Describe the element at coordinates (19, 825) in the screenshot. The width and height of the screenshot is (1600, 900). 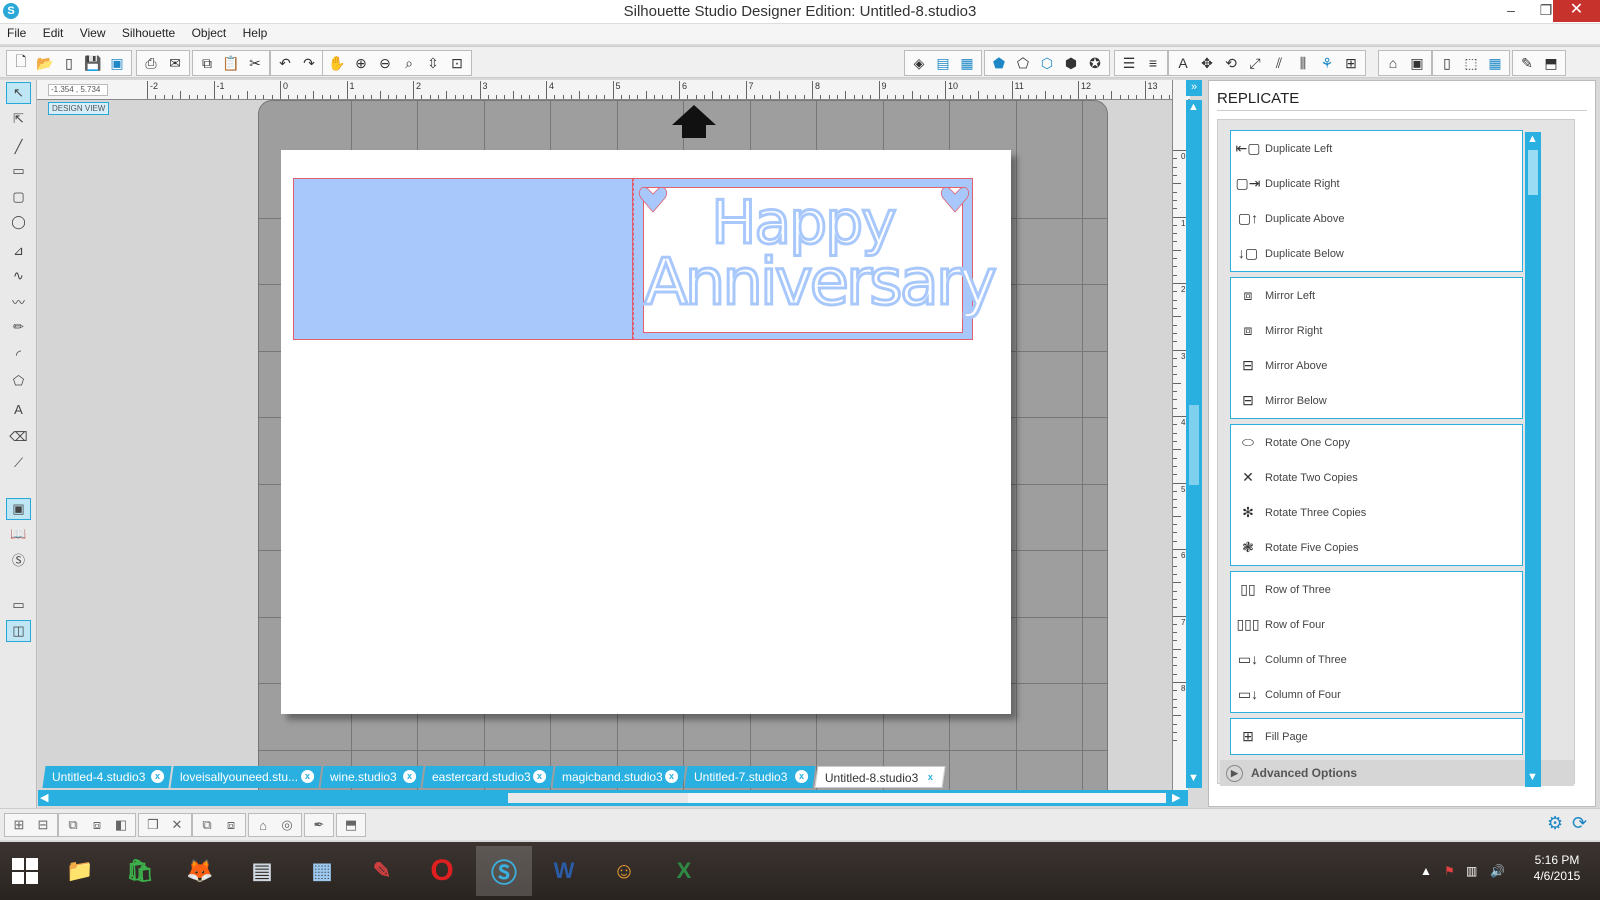
I see `group-icon: ⊞` at that location.